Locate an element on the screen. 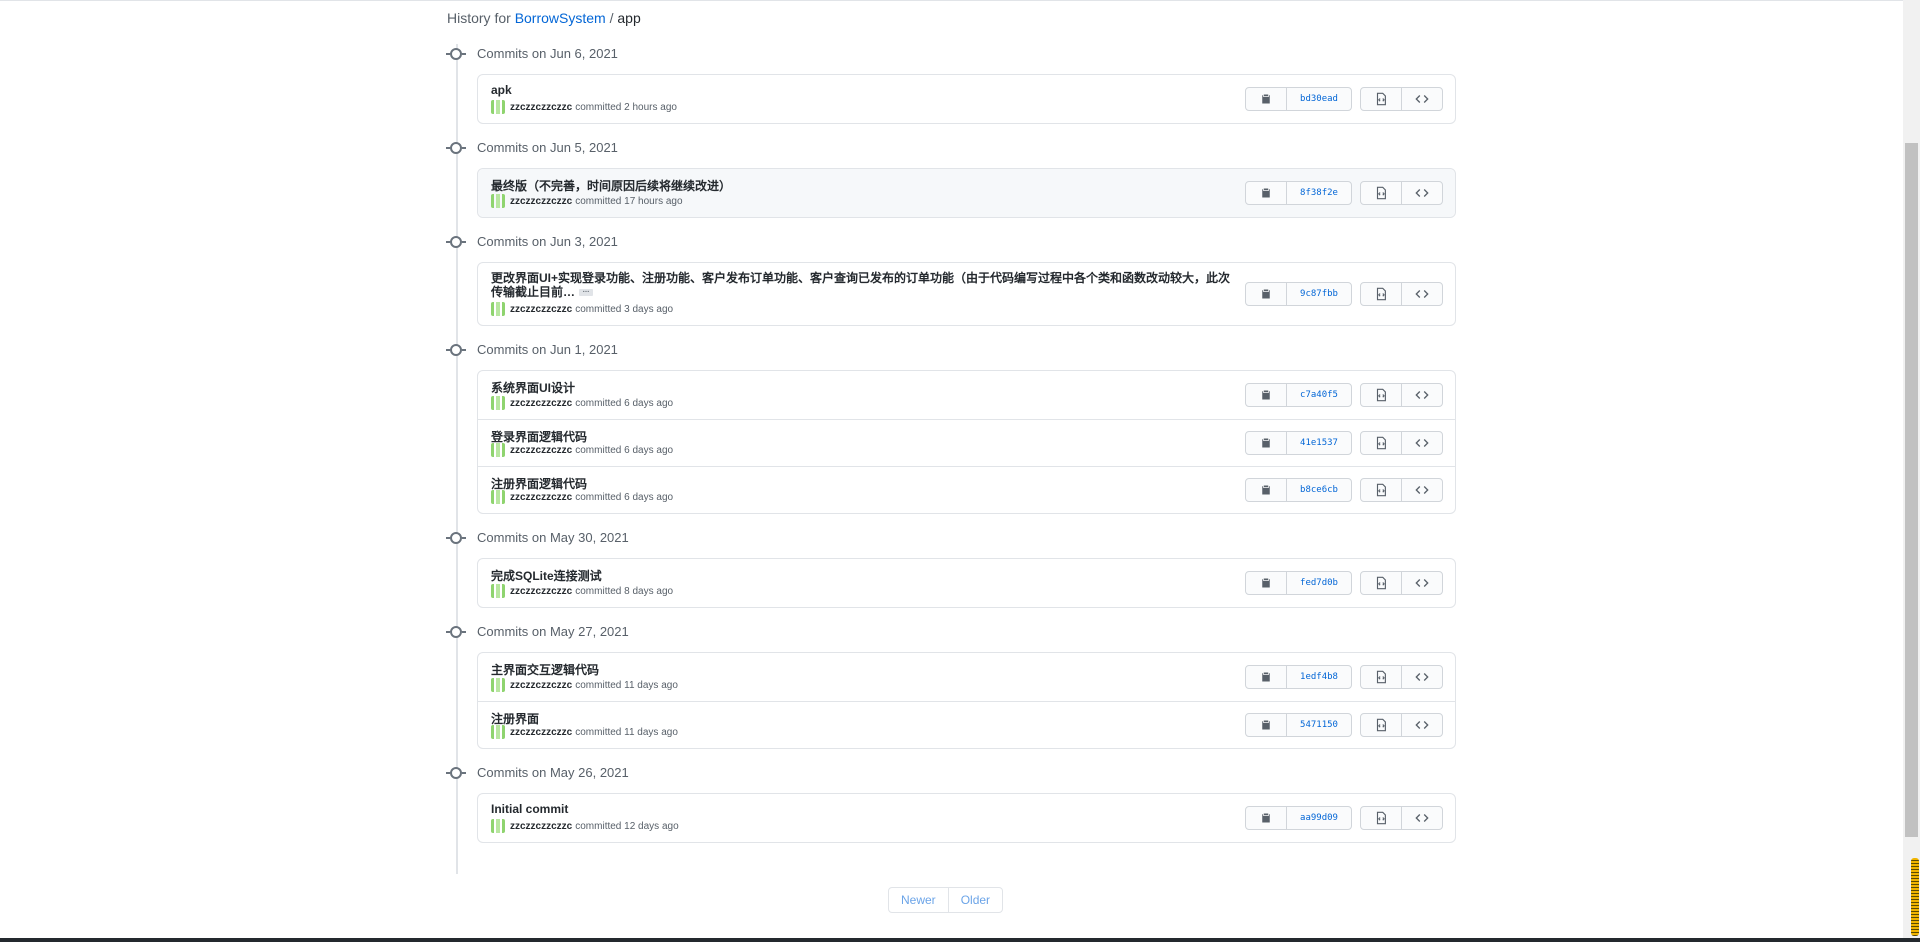 The width and height of the screenshot is (1920, 942). older-button: Older is located at coordinates (974, 900).